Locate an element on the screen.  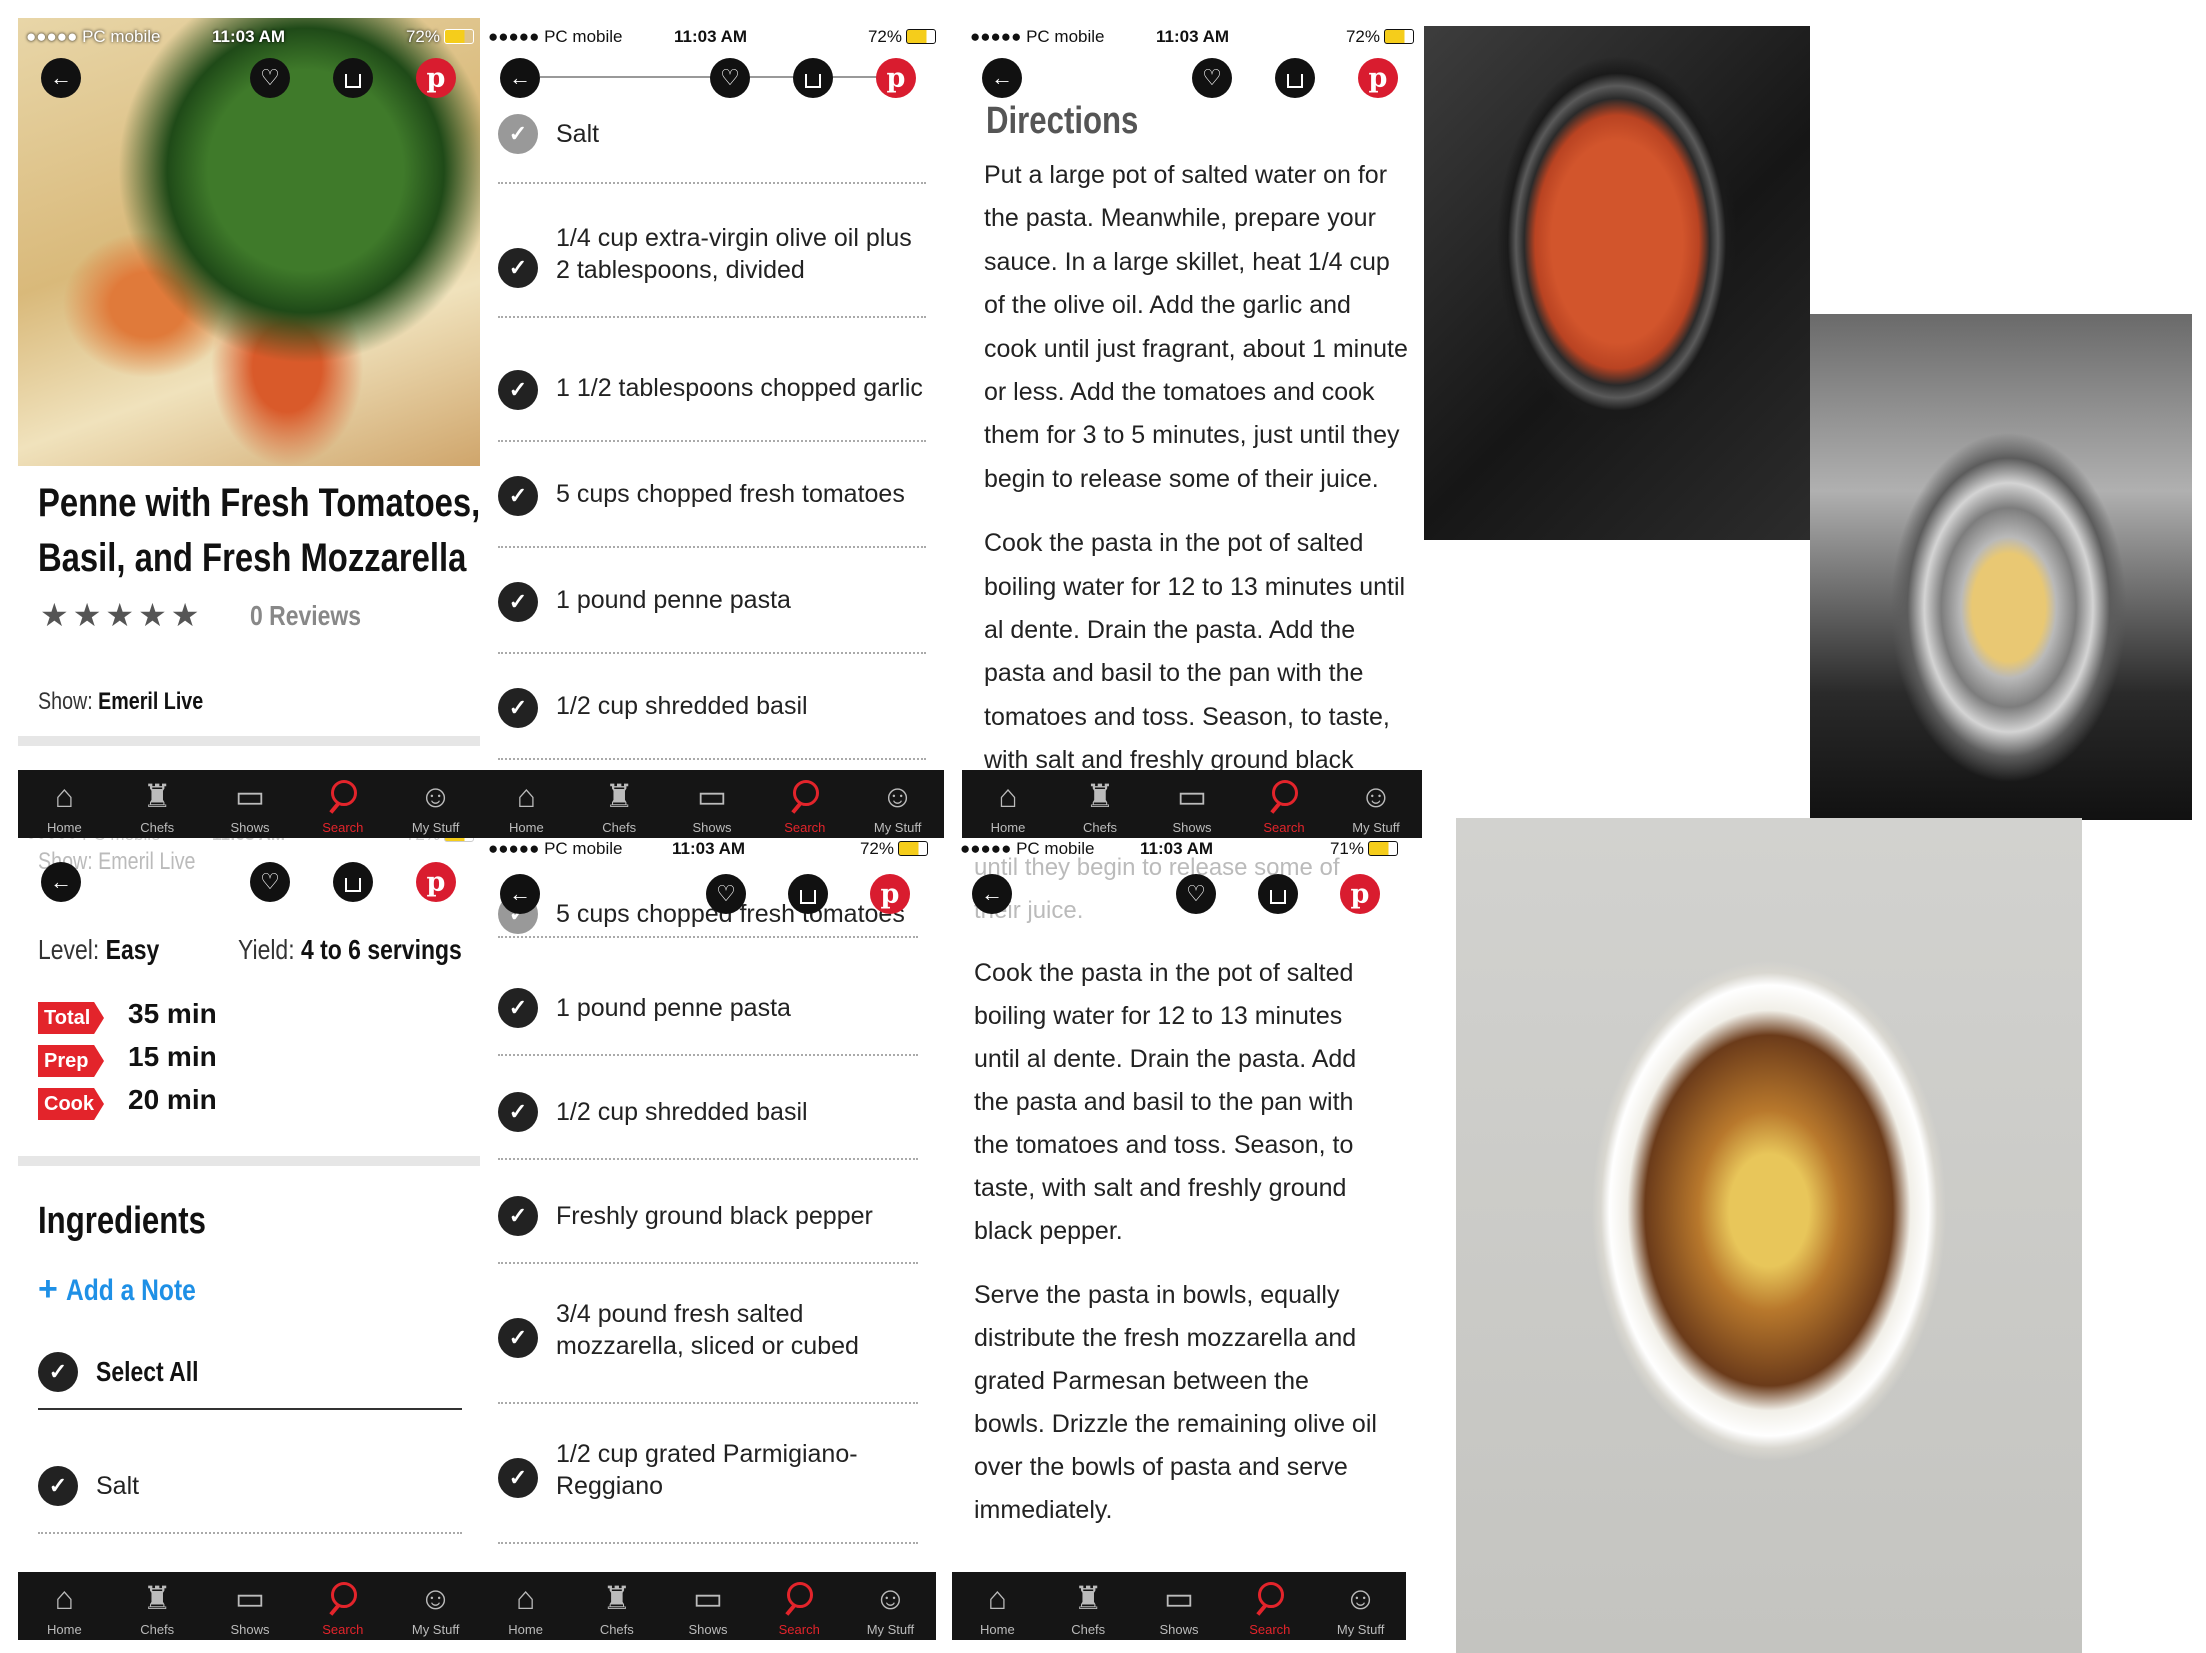
select-all-row: ✓ Select All is located at coordinates (250, 1374).